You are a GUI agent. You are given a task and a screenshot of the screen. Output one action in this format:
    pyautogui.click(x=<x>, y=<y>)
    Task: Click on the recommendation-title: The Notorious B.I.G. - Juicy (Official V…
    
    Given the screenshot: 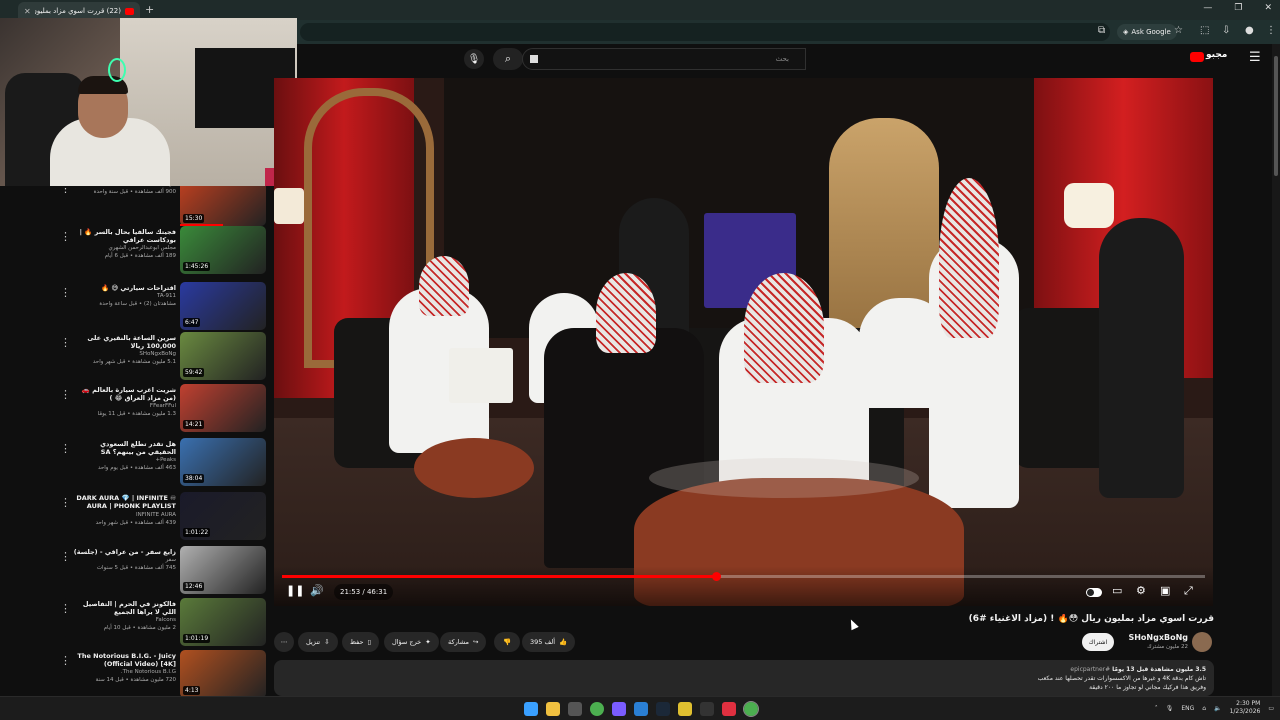 What is the action you would take?
    pyautogui.click(x=123, y=660)
    